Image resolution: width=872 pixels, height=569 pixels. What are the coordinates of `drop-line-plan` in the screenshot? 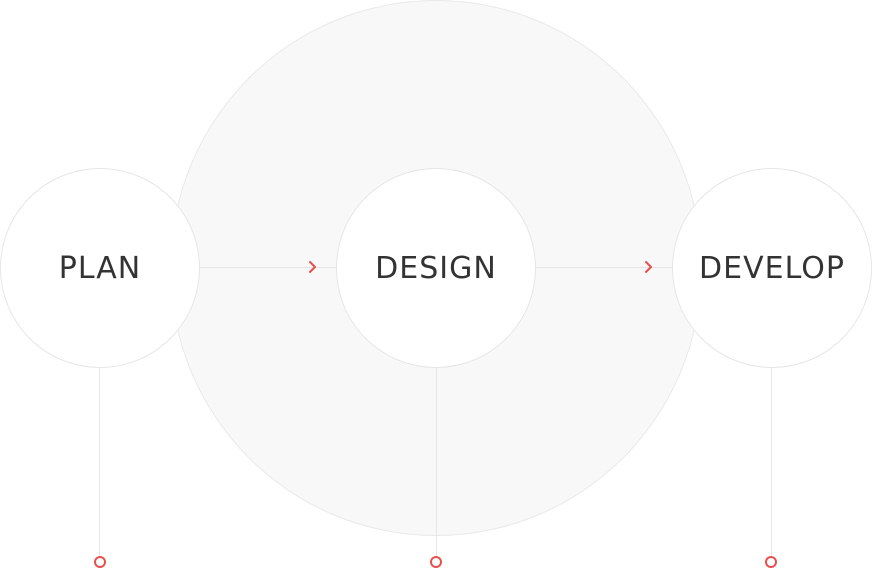 It's located at (99, 461).